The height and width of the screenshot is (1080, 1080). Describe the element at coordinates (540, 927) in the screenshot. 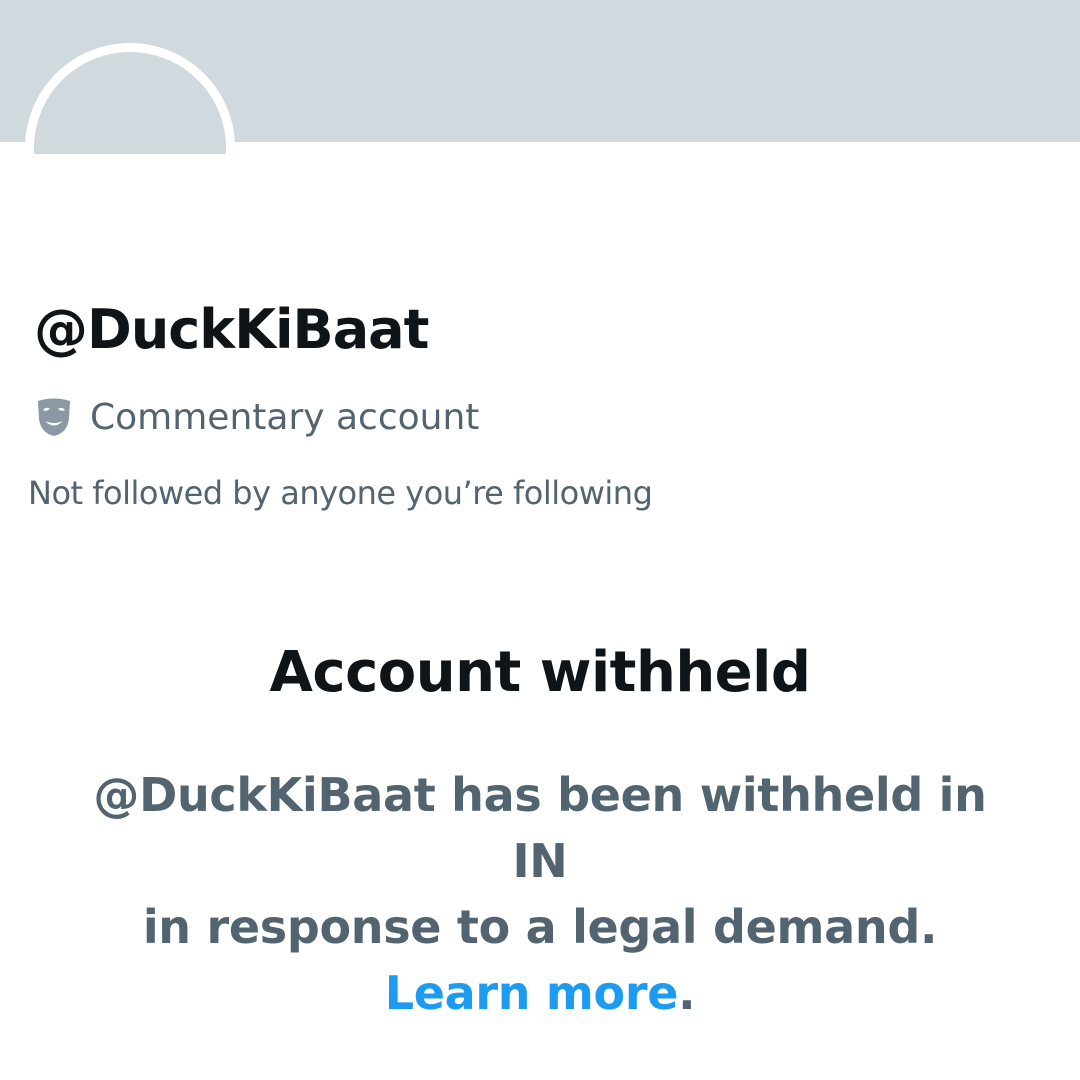

I see `withheld-message-line2: in response to a legal demand.` at that location.